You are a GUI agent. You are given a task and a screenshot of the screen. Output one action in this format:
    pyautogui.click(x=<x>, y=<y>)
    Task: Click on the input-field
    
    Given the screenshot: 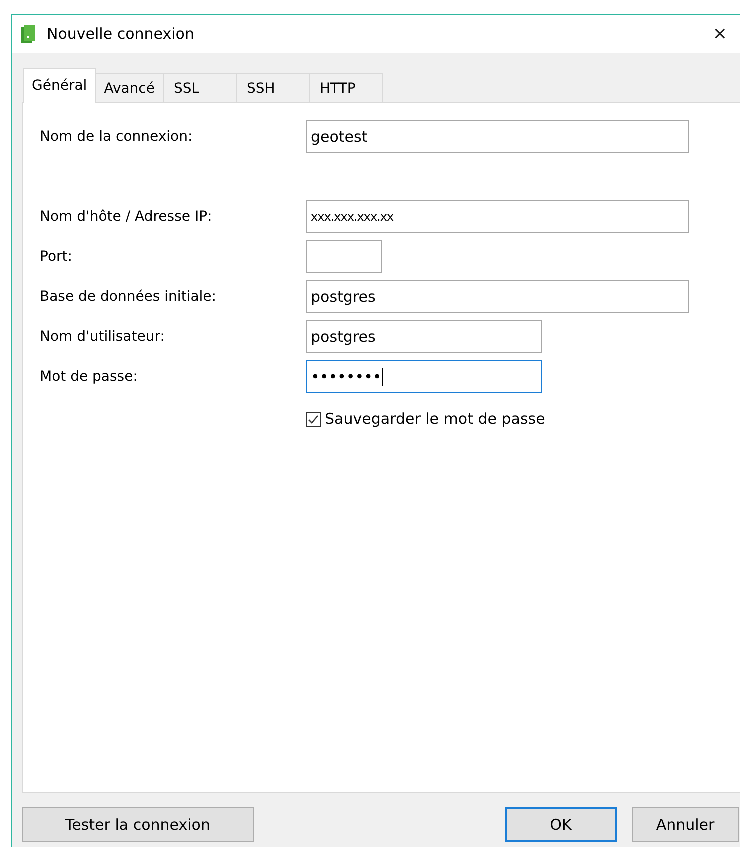 What is the action you would take?
    pyautogui.click(x=344, y=256)
    